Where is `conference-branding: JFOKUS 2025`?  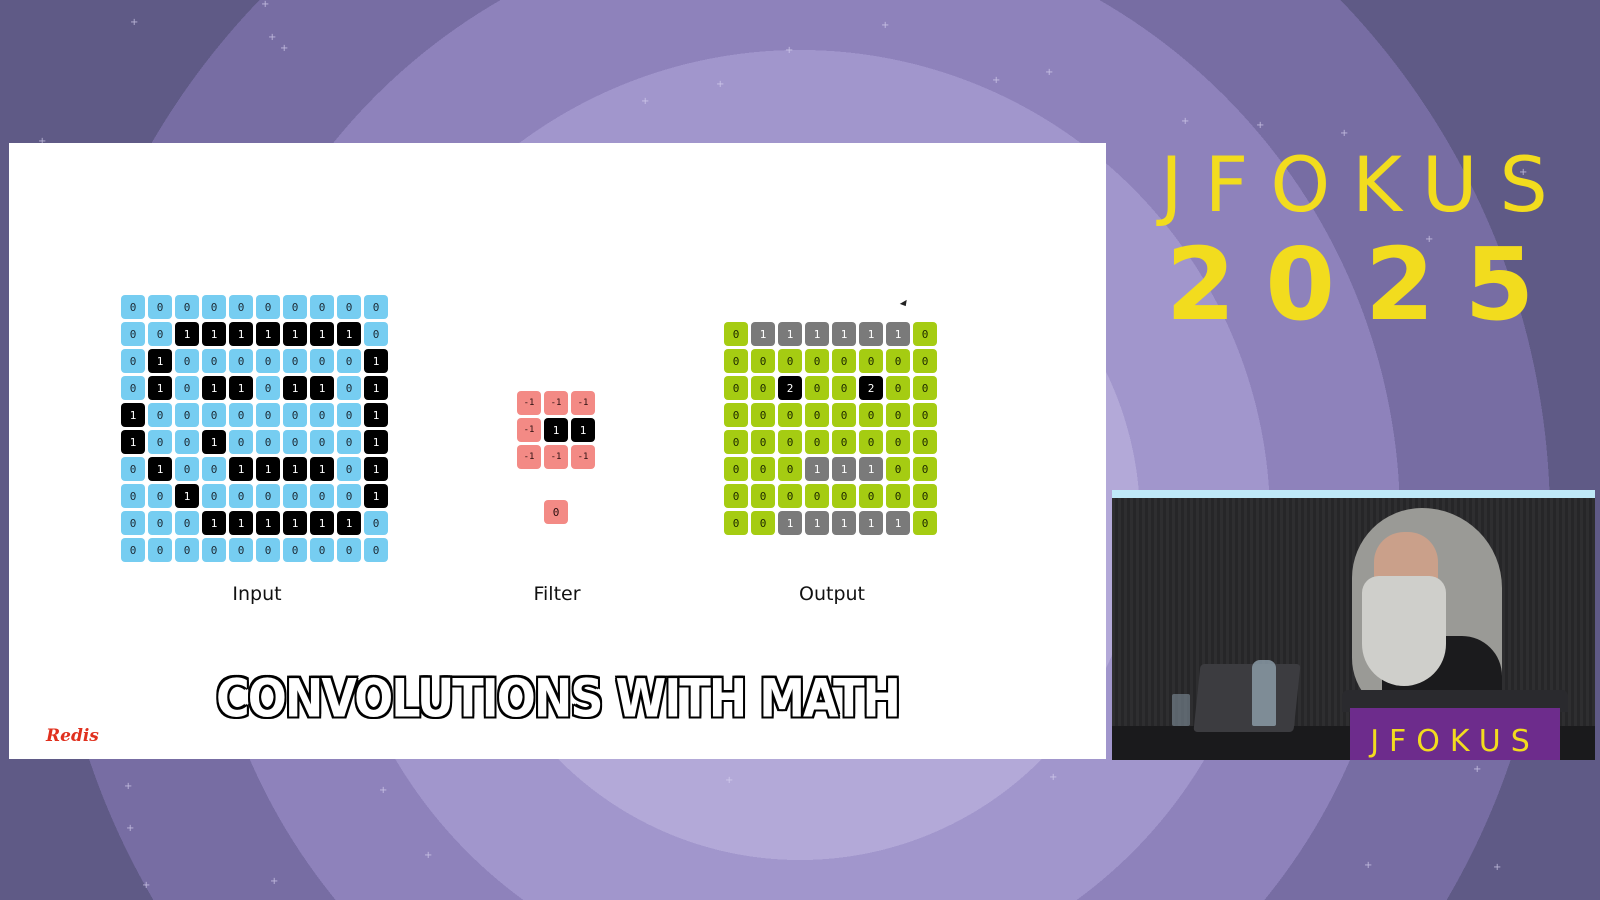 conference-branding: JFOKUS 2025 is located at coordinates (1365, 240).